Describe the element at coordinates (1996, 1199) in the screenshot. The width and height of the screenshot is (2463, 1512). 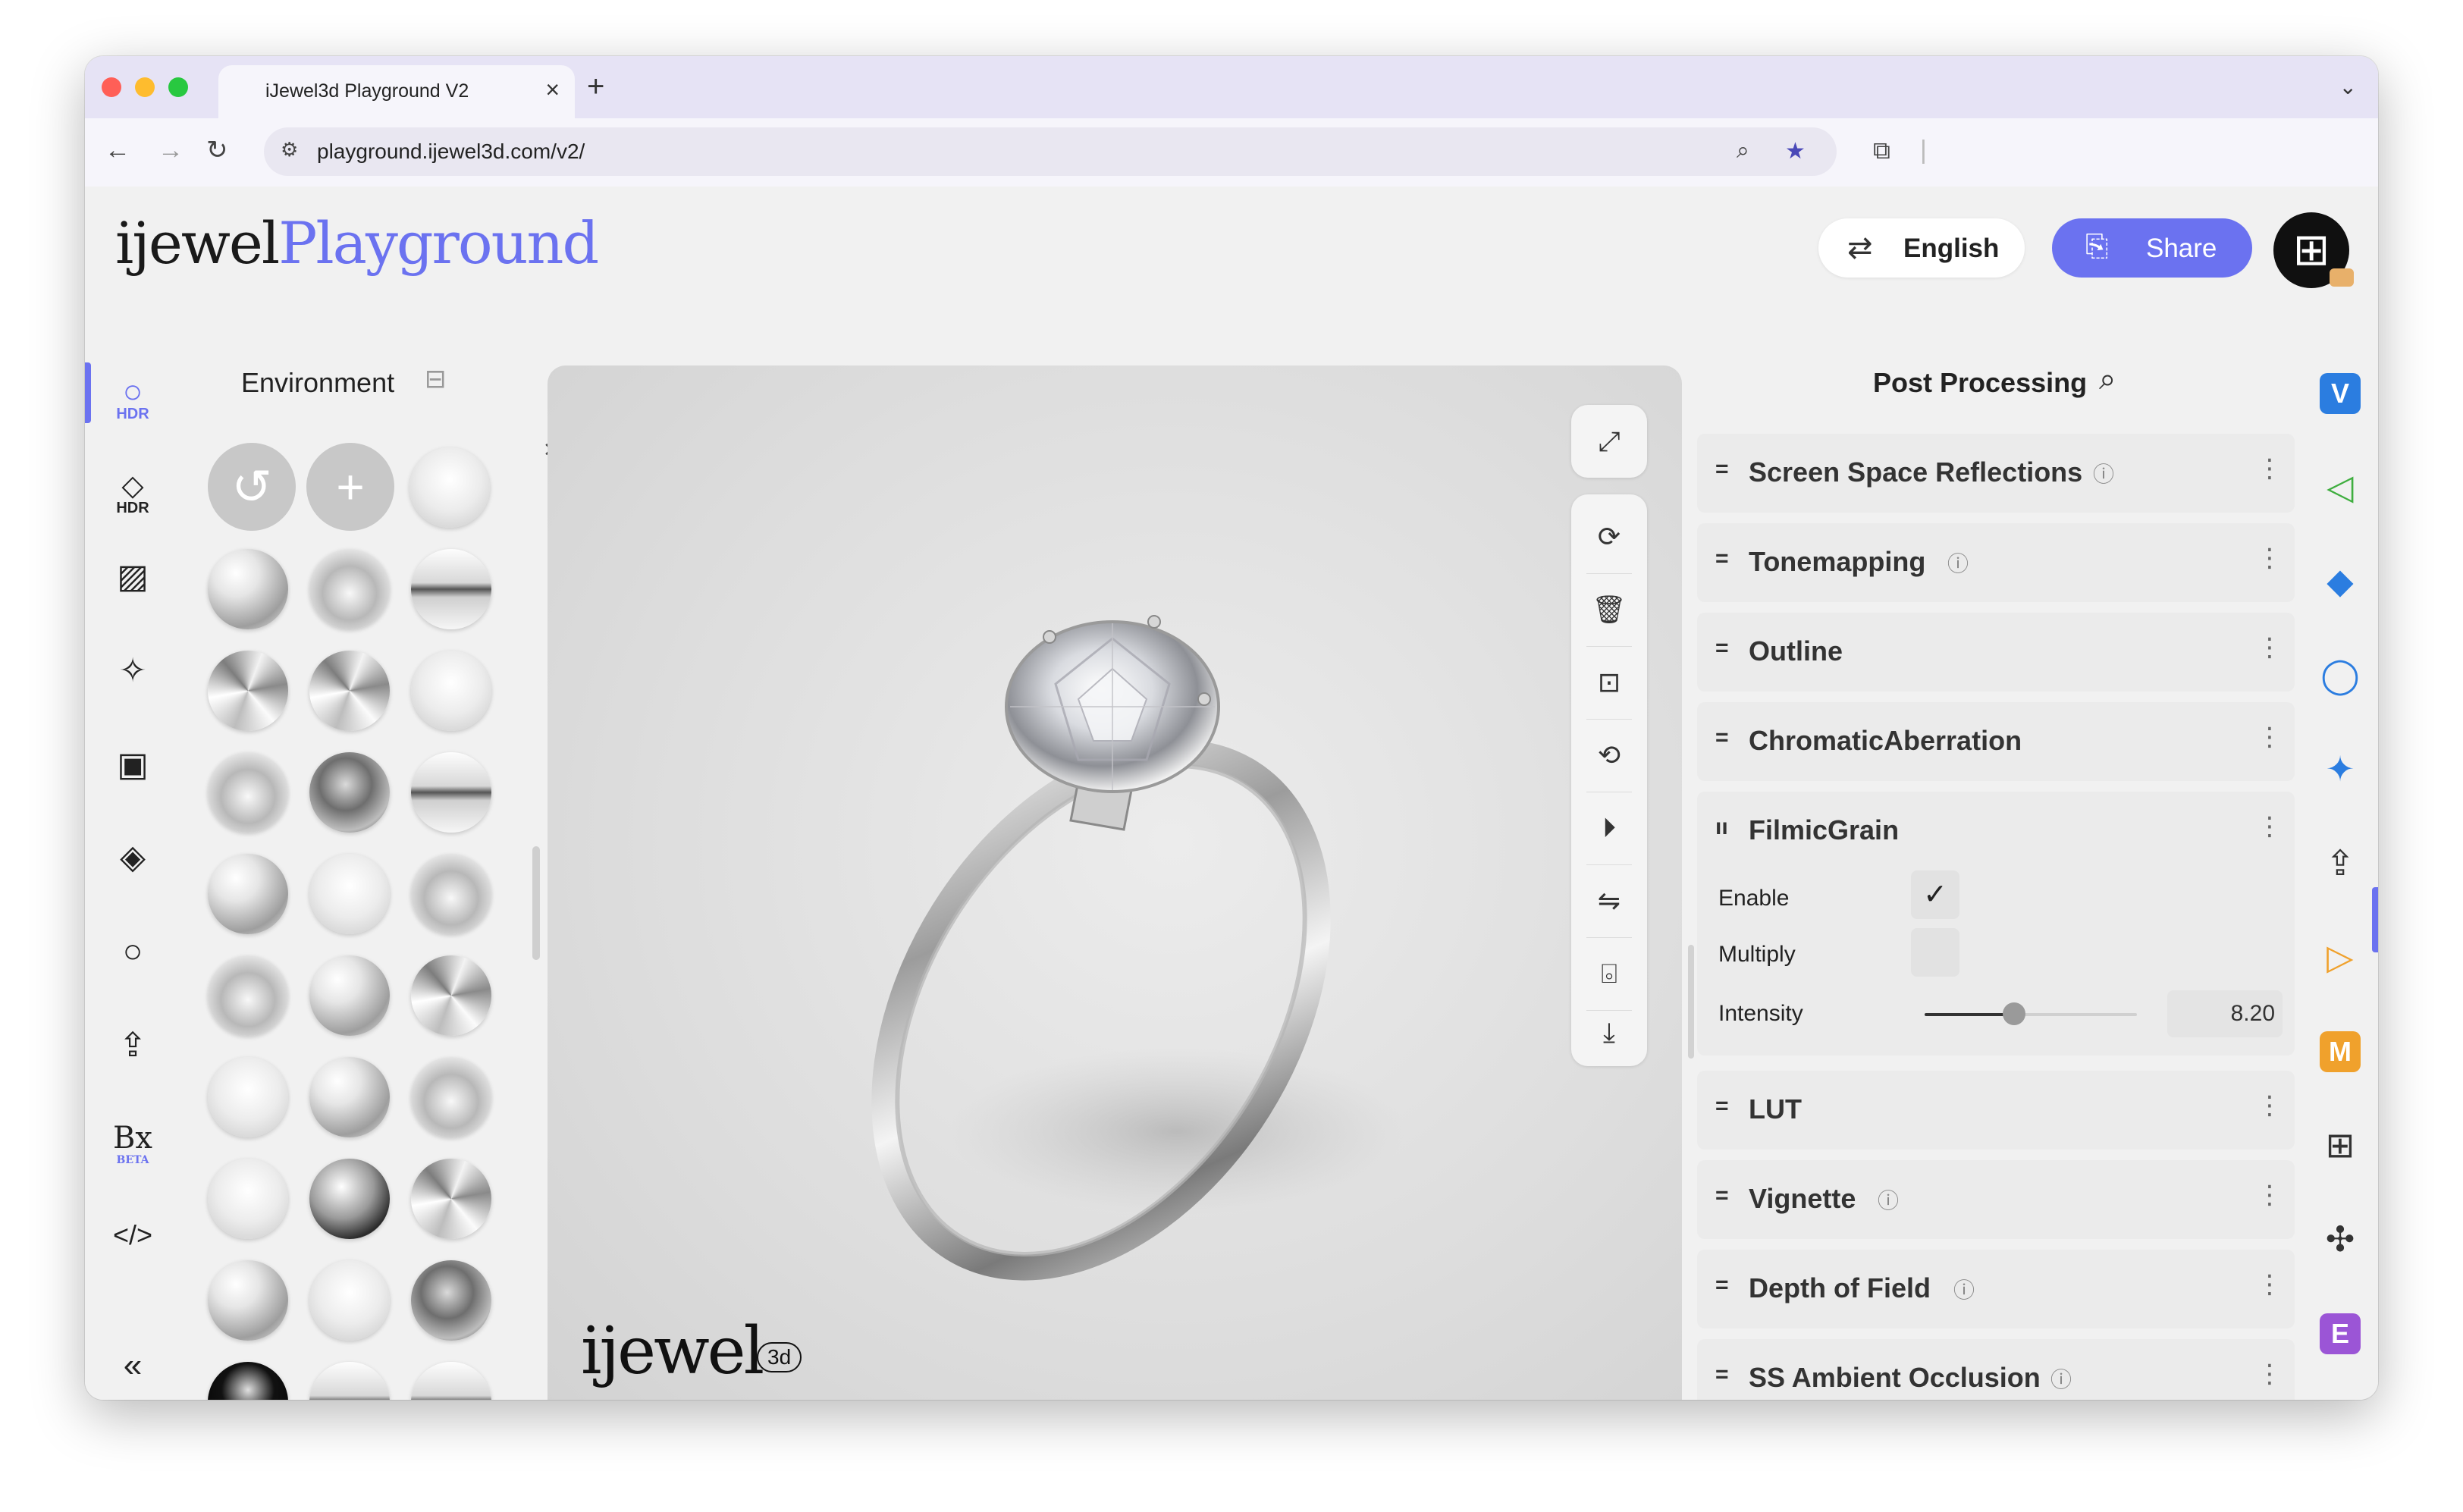
I see `pp-item-vignette: = Vignette ⓘ ⋮` at that location.